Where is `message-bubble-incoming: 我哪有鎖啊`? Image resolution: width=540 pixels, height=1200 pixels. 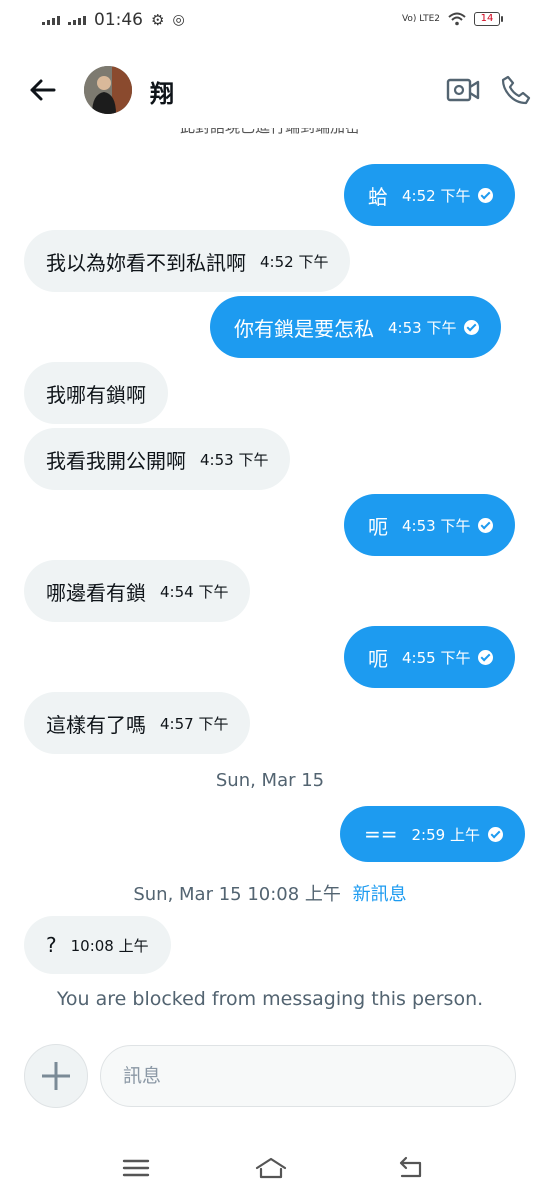
message-bubble-incoming: 我哪有鎖啊 is located at coordinates (96, 393).